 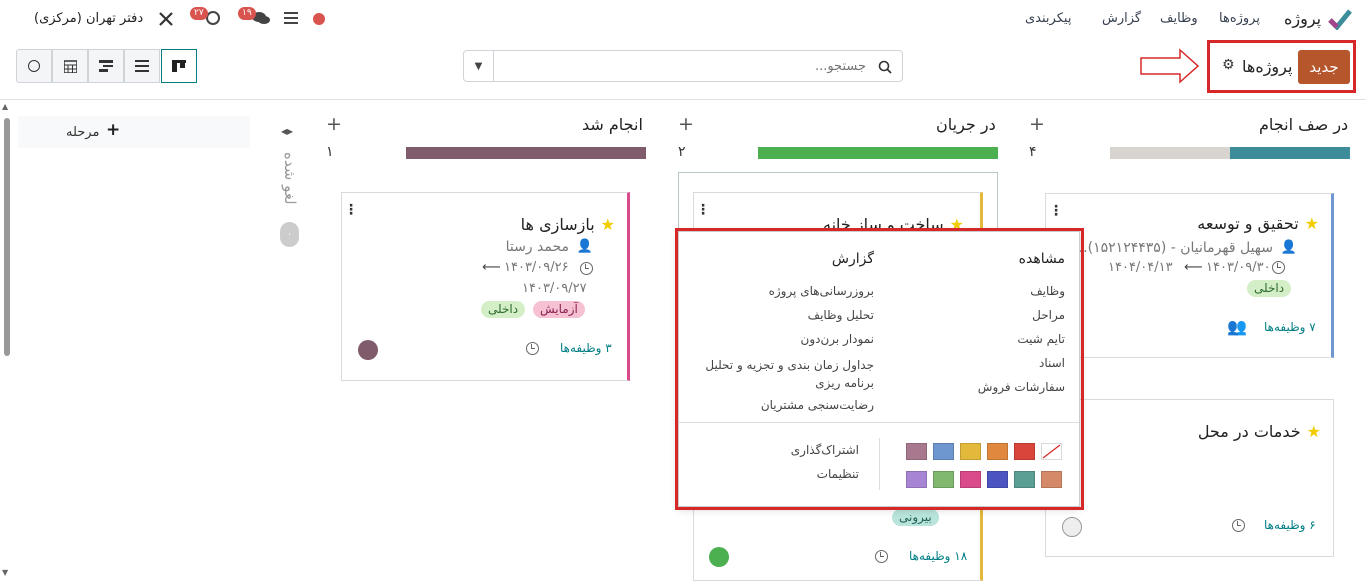 I want to click on kanban-icon, so click(x=179, y=66).